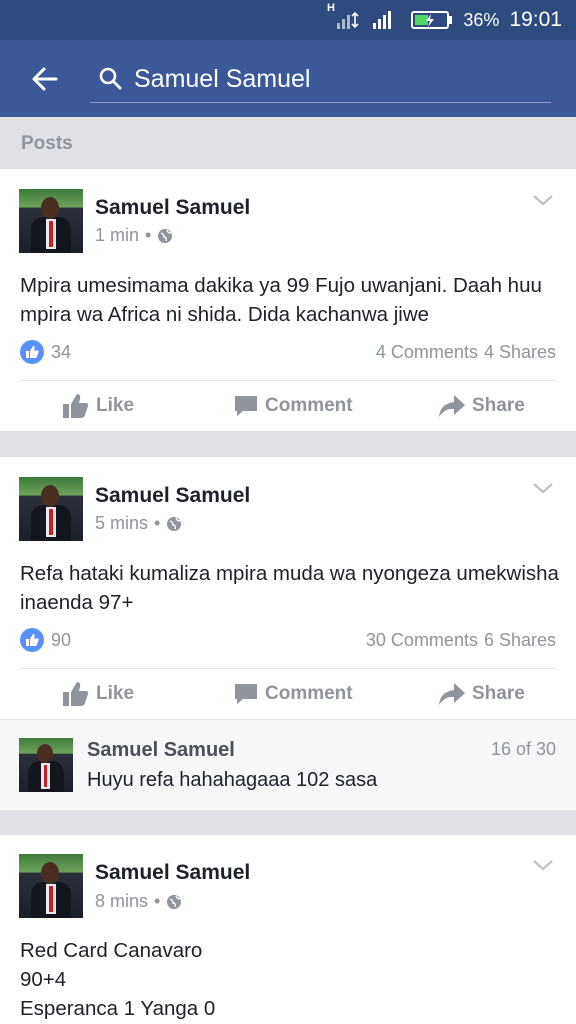  I want to click on comment-author: Samuel Samuel, so click(161, 750).